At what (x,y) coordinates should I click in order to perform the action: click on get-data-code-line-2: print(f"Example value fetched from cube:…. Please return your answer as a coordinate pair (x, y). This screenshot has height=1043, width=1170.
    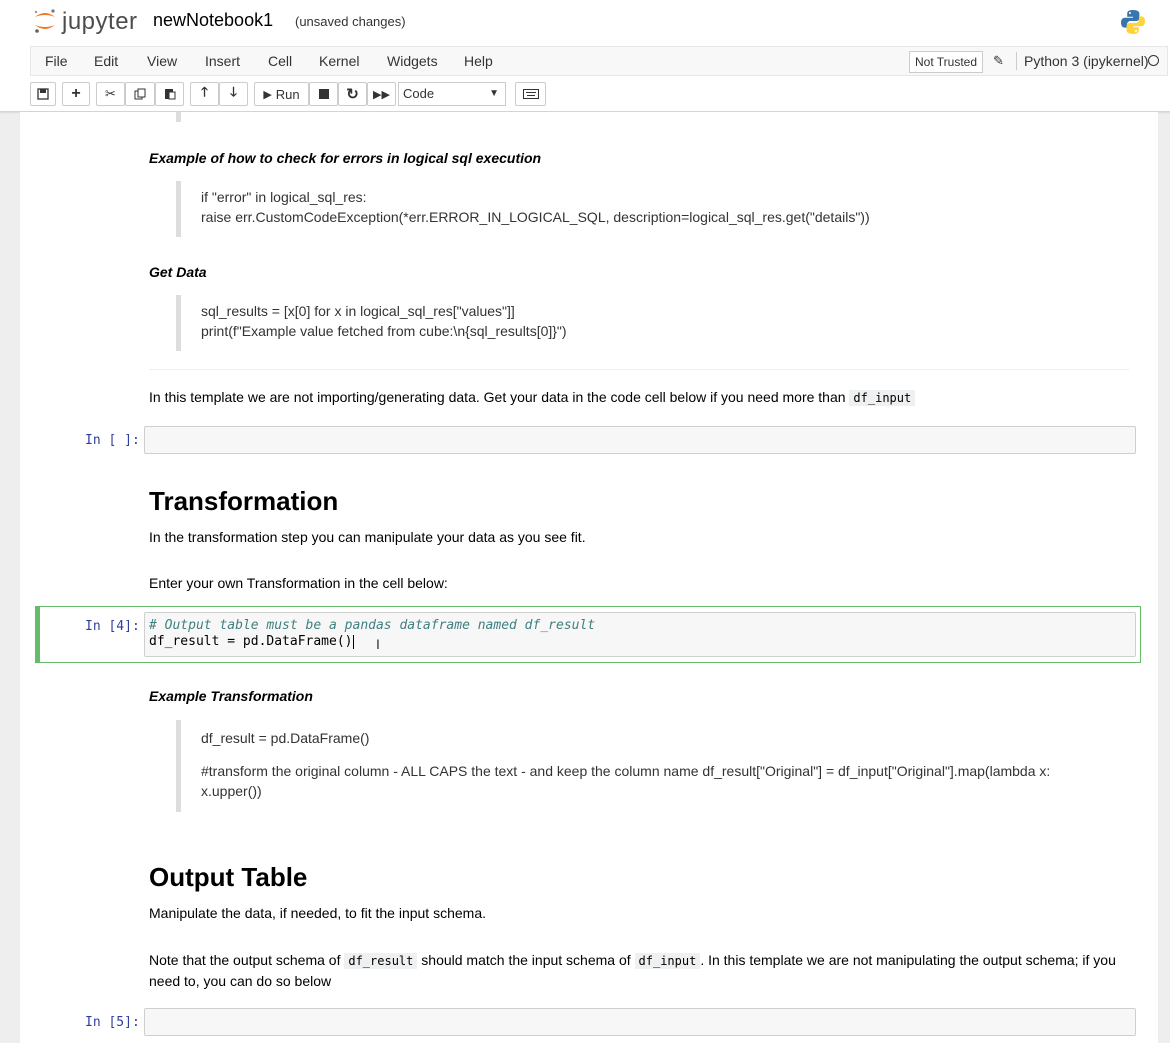
    Looking at the image, I should click on (384, 331).